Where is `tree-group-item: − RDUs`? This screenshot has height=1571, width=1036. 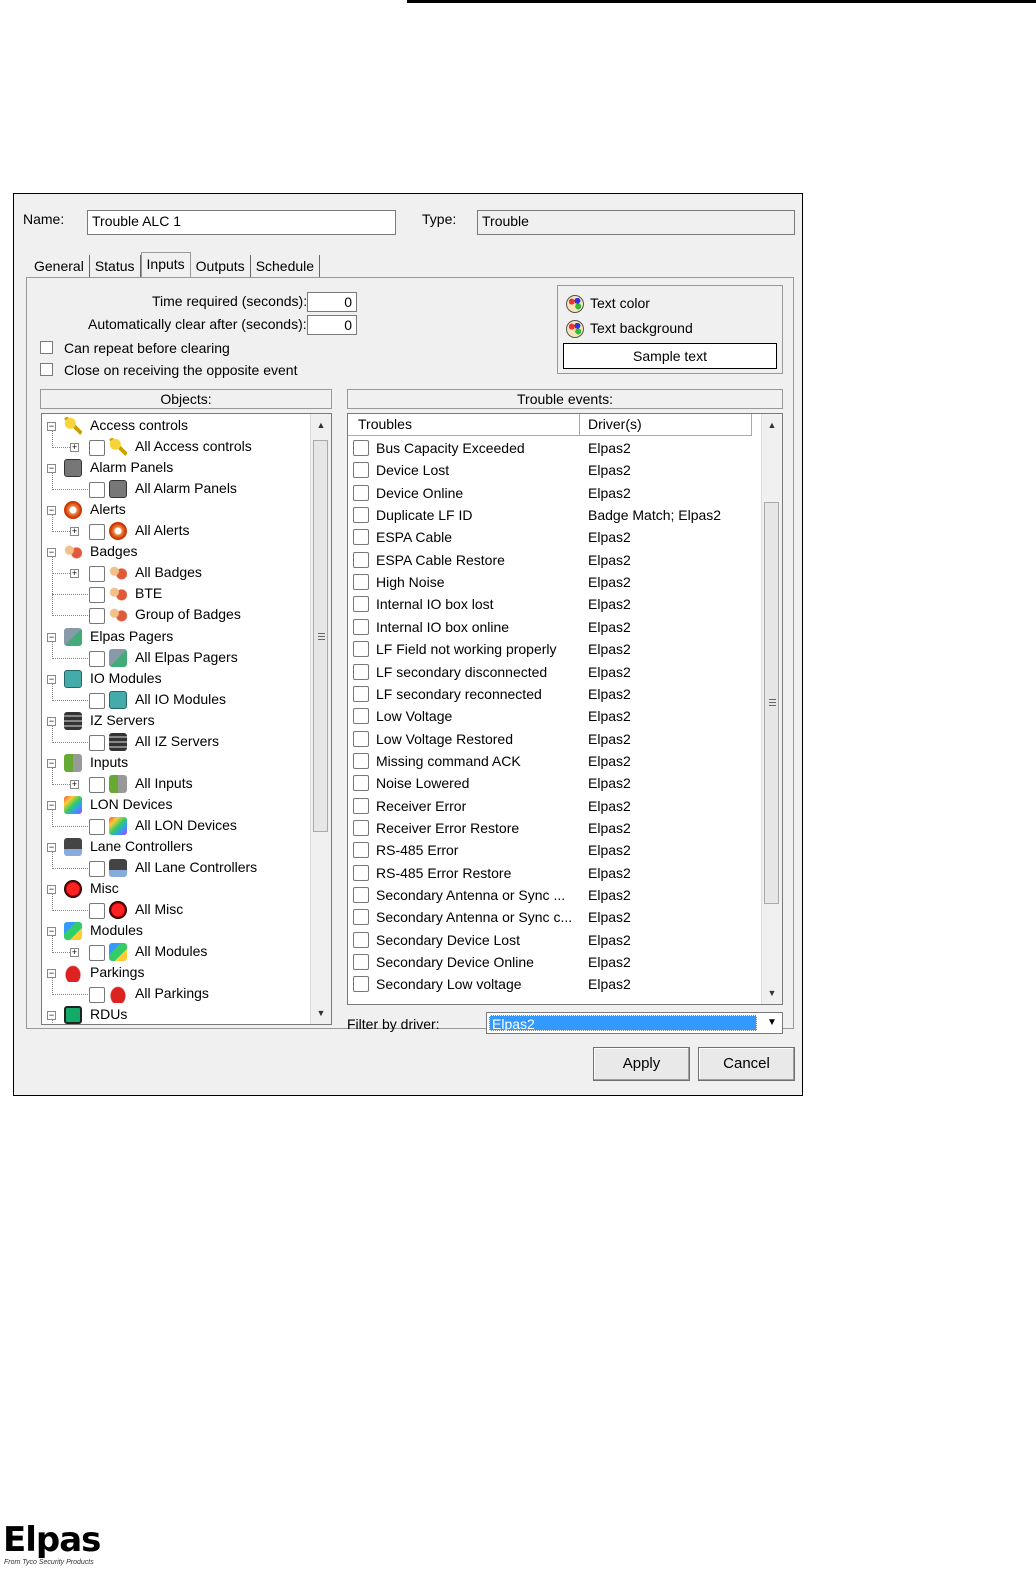
tree-group-item: − RDUs is located at coordinates (176, 1014).